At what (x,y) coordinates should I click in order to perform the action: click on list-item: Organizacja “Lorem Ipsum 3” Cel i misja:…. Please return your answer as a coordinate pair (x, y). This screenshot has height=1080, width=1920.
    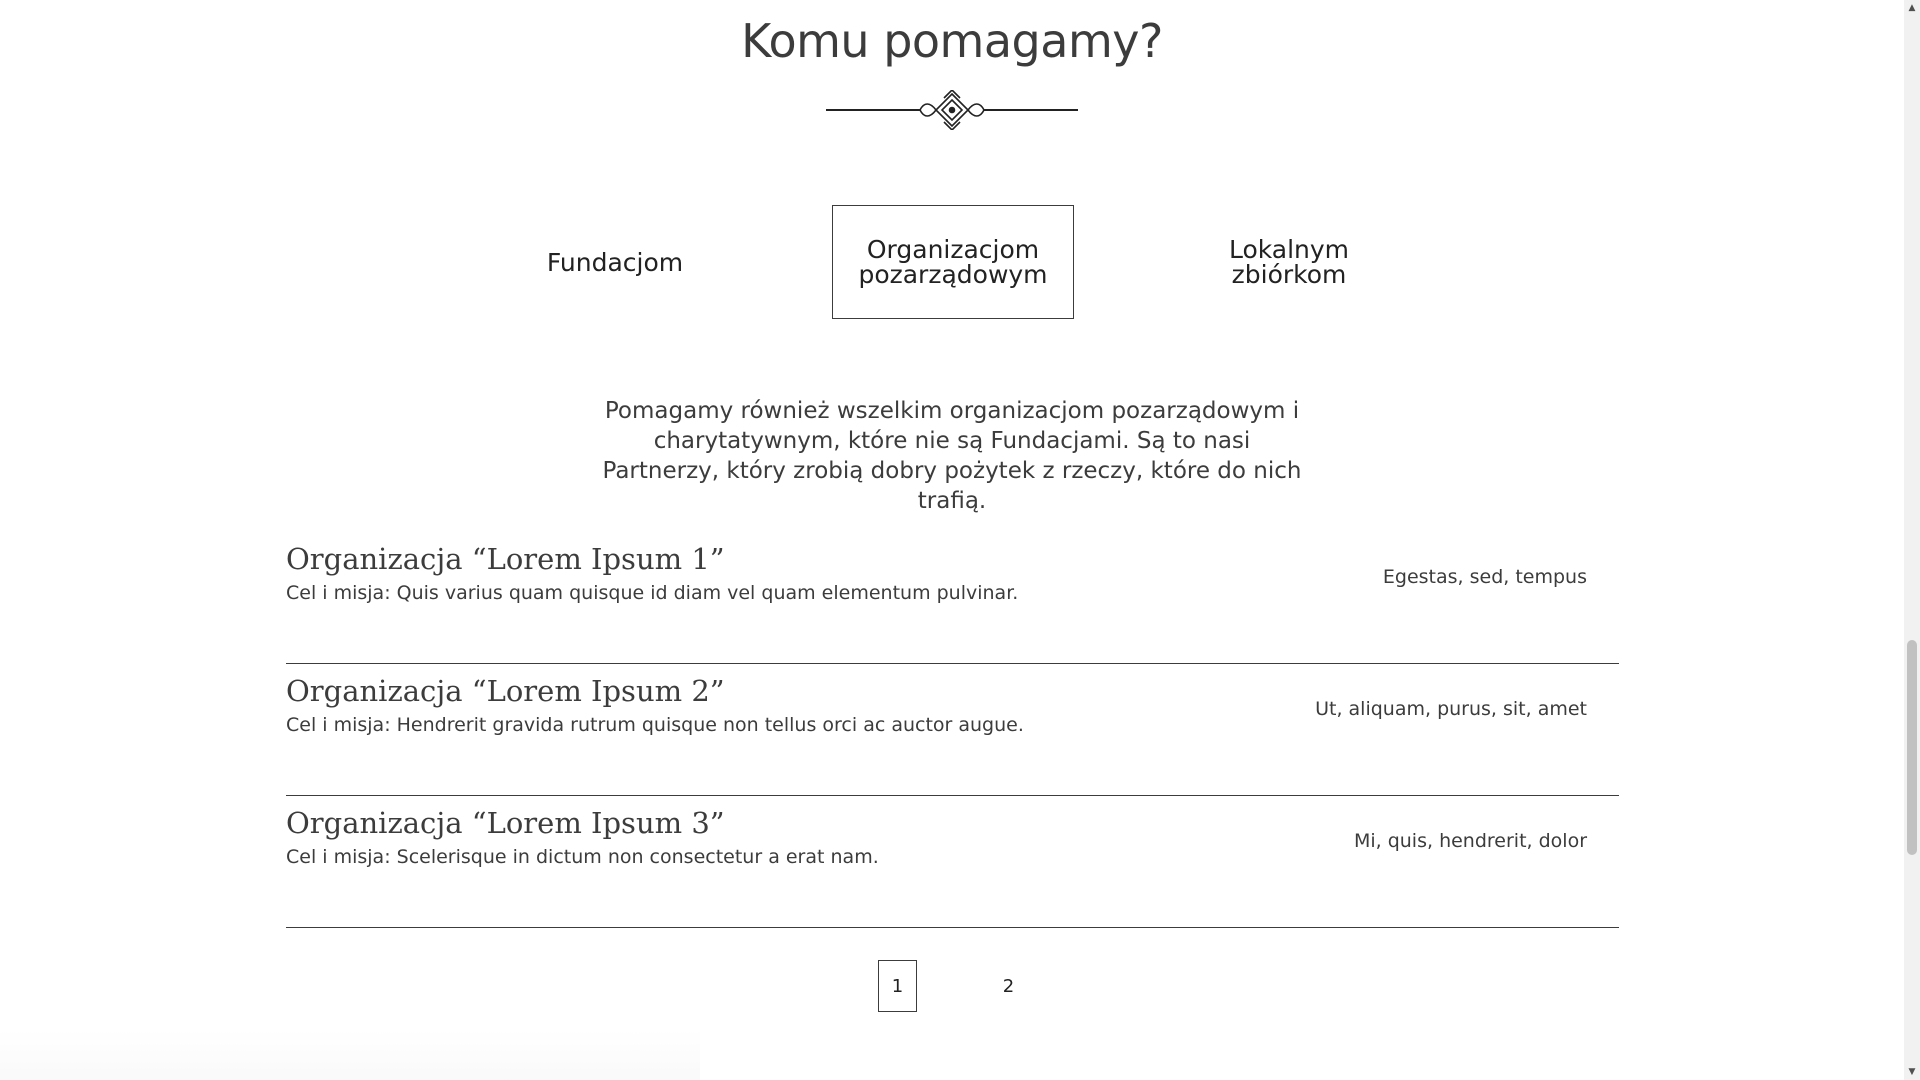
    Looking at the image, I should click on (952, 862).